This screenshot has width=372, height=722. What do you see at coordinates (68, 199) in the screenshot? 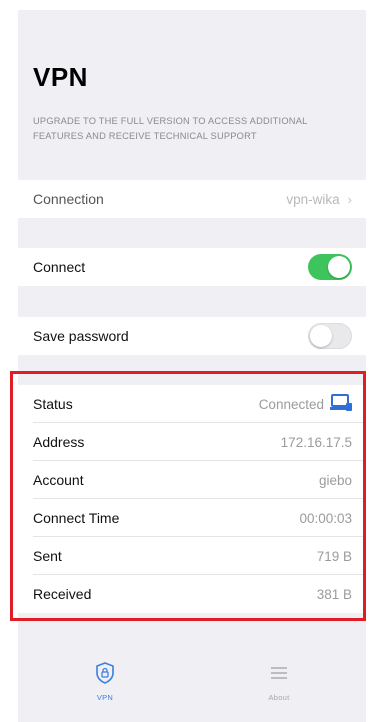
I see `connection-label: Connection` at bounding box center [68, 199].